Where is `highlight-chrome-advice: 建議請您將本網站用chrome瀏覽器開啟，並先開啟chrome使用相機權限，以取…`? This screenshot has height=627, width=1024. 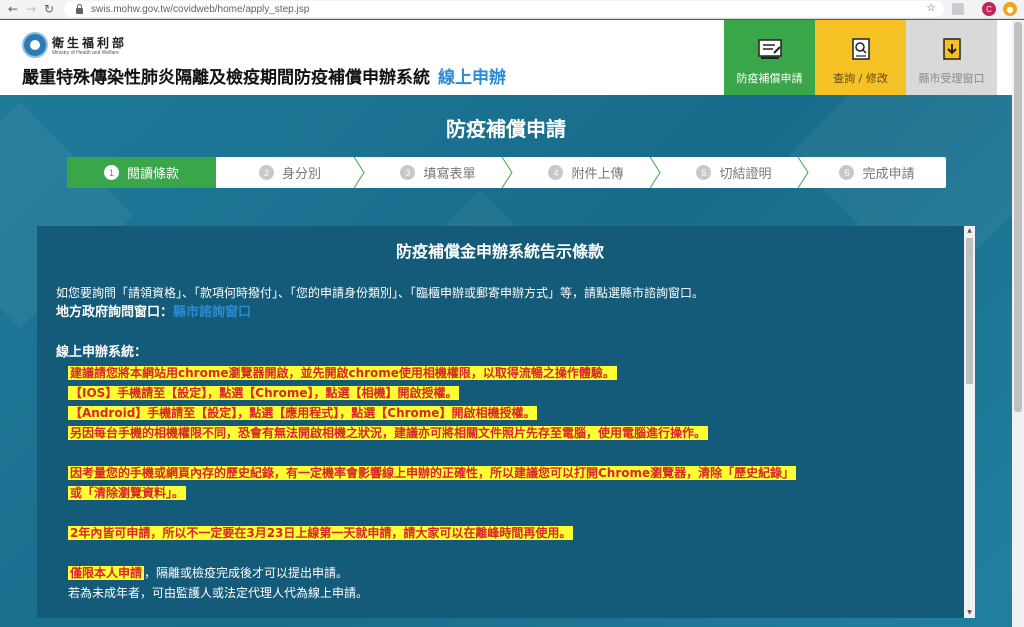 highlight-chrome-advice: 建議請您將本網站用chrome瀏覽器開啟，並先開啟chrome使用相機權限，以取… is located at coordinates (342, 373).